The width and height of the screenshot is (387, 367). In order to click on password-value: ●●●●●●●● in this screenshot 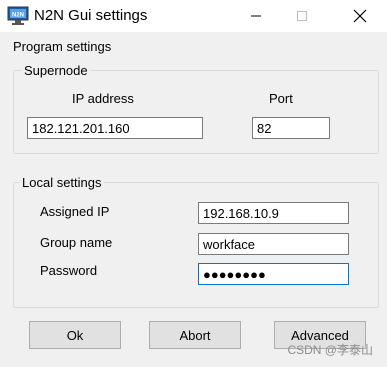, I will do `click(234, 274)`.